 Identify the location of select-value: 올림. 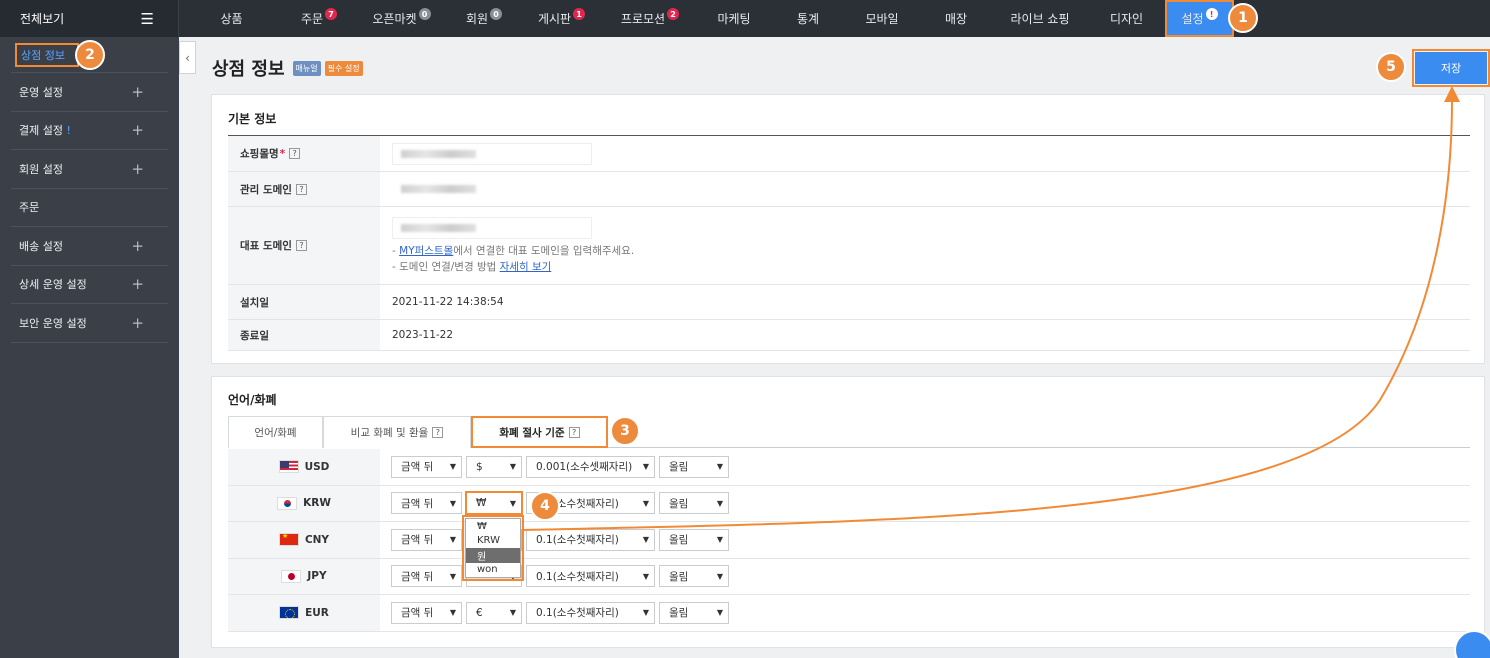
(679, 467).